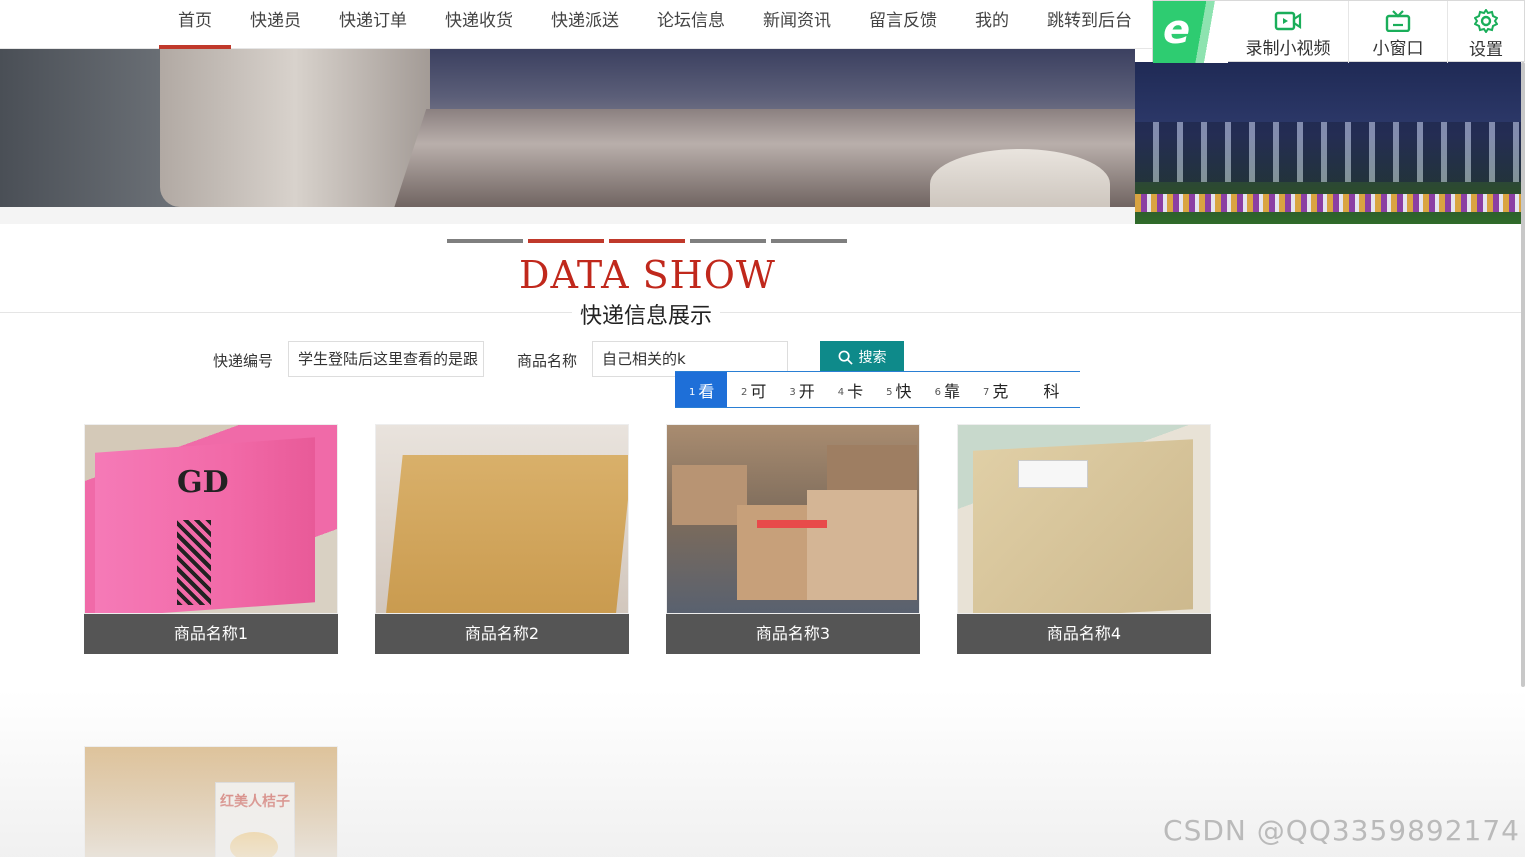 Image resolution: width=1525 pixels, height=857 pixels. What do you see at coordinates (195, 24) in the screenshot?
I see `nav-item-home: 首页` at bounding box center [195, 24].